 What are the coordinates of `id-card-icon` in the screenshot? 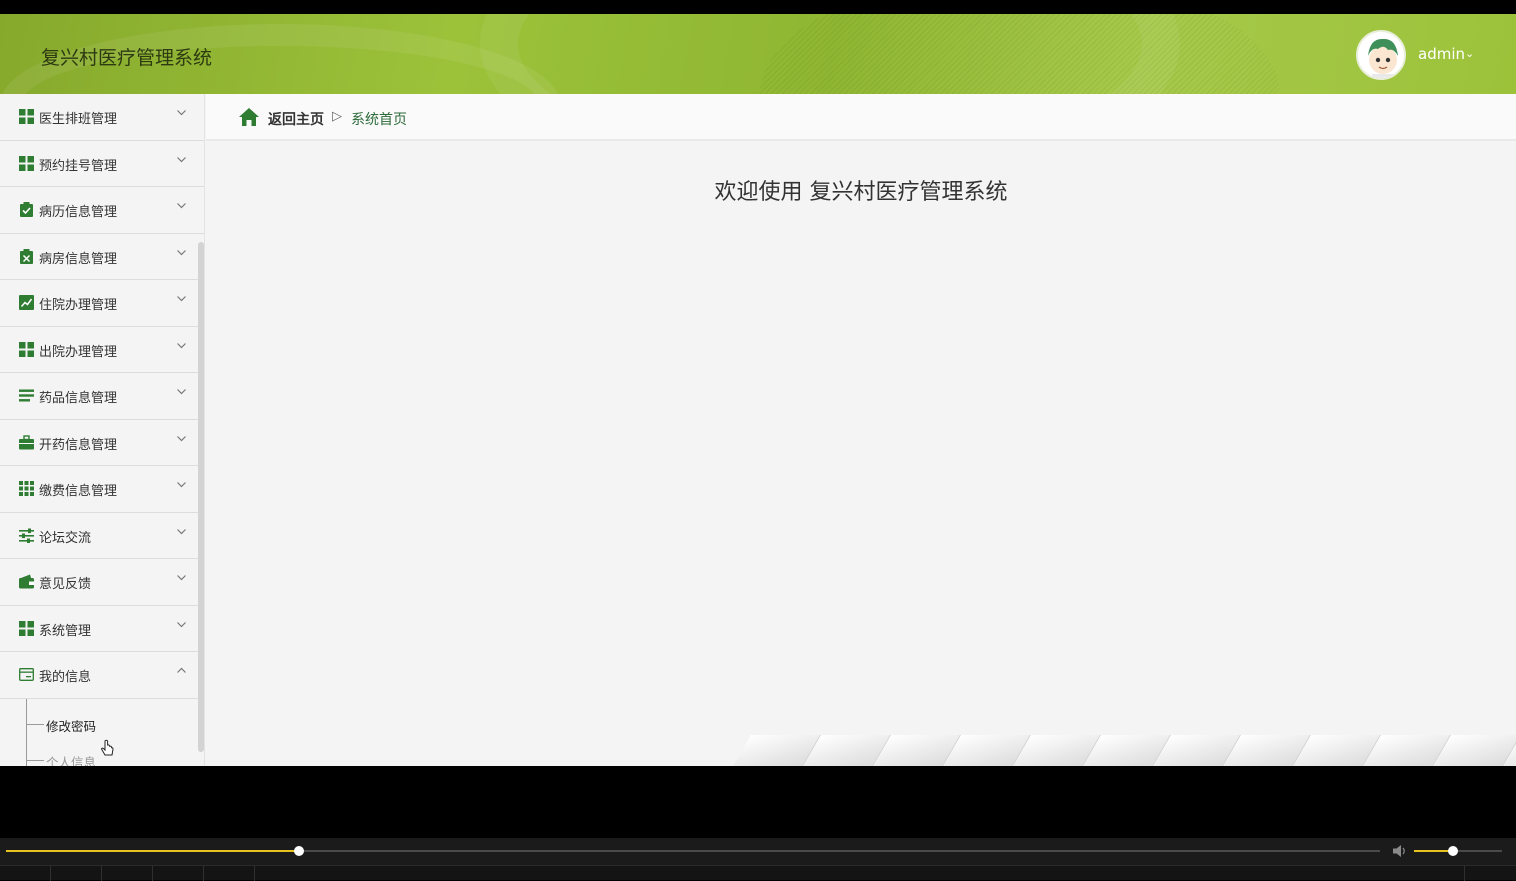 It's located at (26, 674).